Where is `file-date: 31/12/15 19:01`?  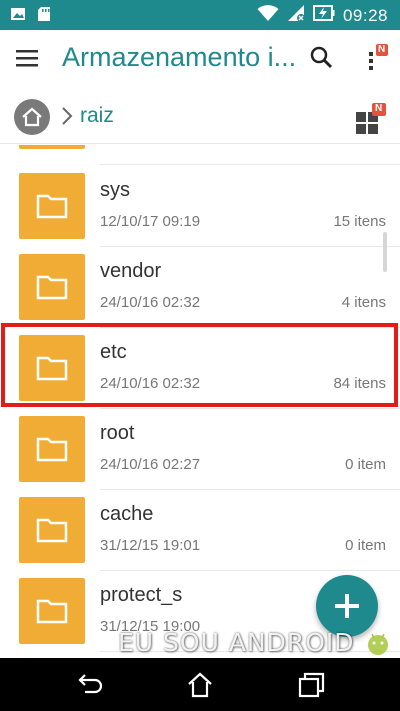 file-date: 31/12/15 19:01 is located at coordinates (150, 545).